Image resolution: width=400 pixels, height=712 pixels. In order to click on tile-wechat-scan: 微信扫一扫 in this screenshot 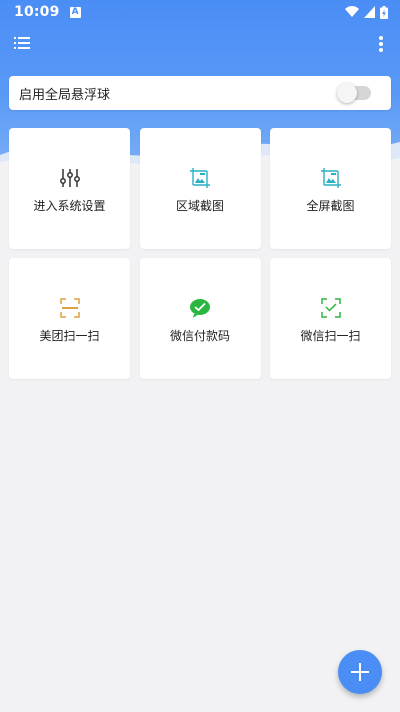, I will do `click(330, 318)`.